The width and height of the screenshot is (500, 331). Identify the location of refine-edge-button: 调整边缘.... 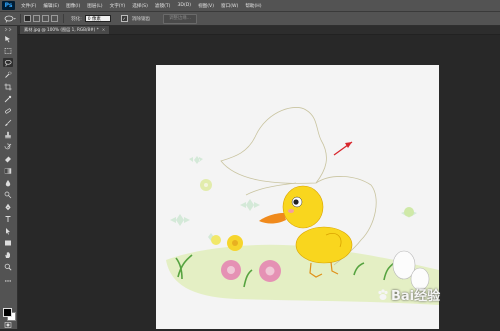
(180, 18).